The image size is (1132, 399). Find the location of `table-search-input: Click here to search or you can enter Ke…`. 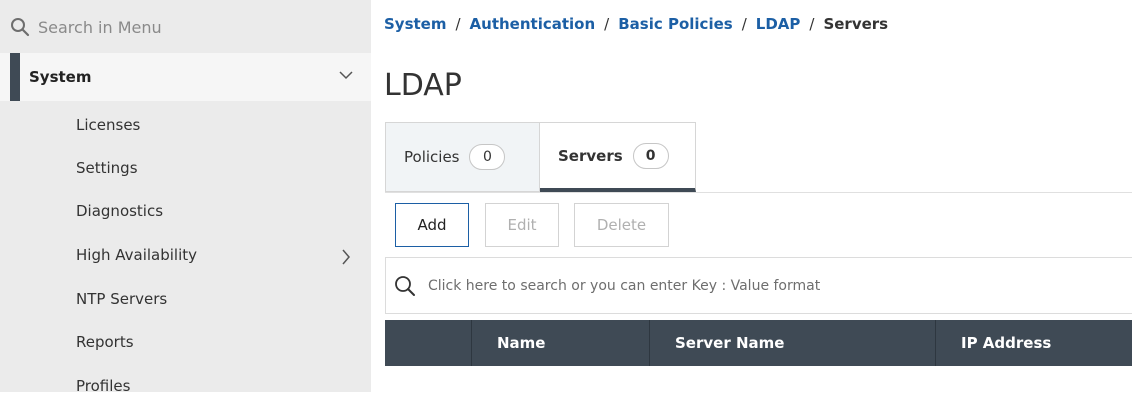

table-search-input: Click here to search or you can enter Ke… is located at coordinates (758, 285).